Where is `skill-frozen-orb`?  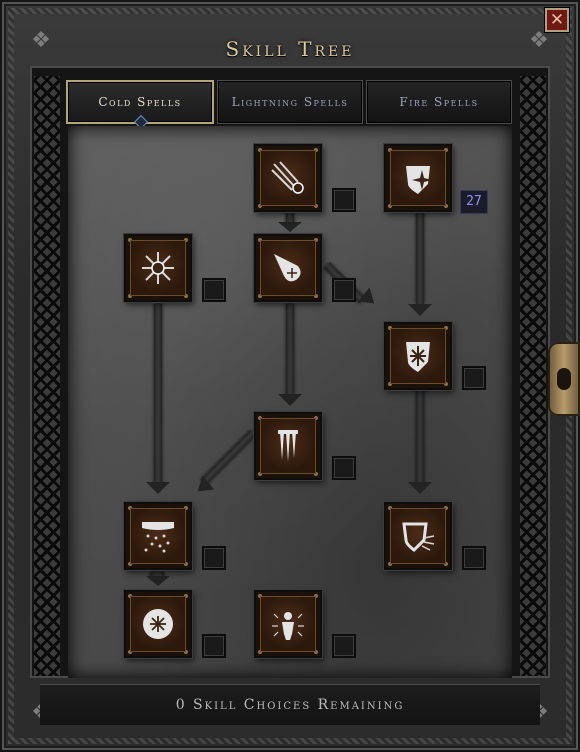 skill-frozen-orb is located at coordinates (158, 624).